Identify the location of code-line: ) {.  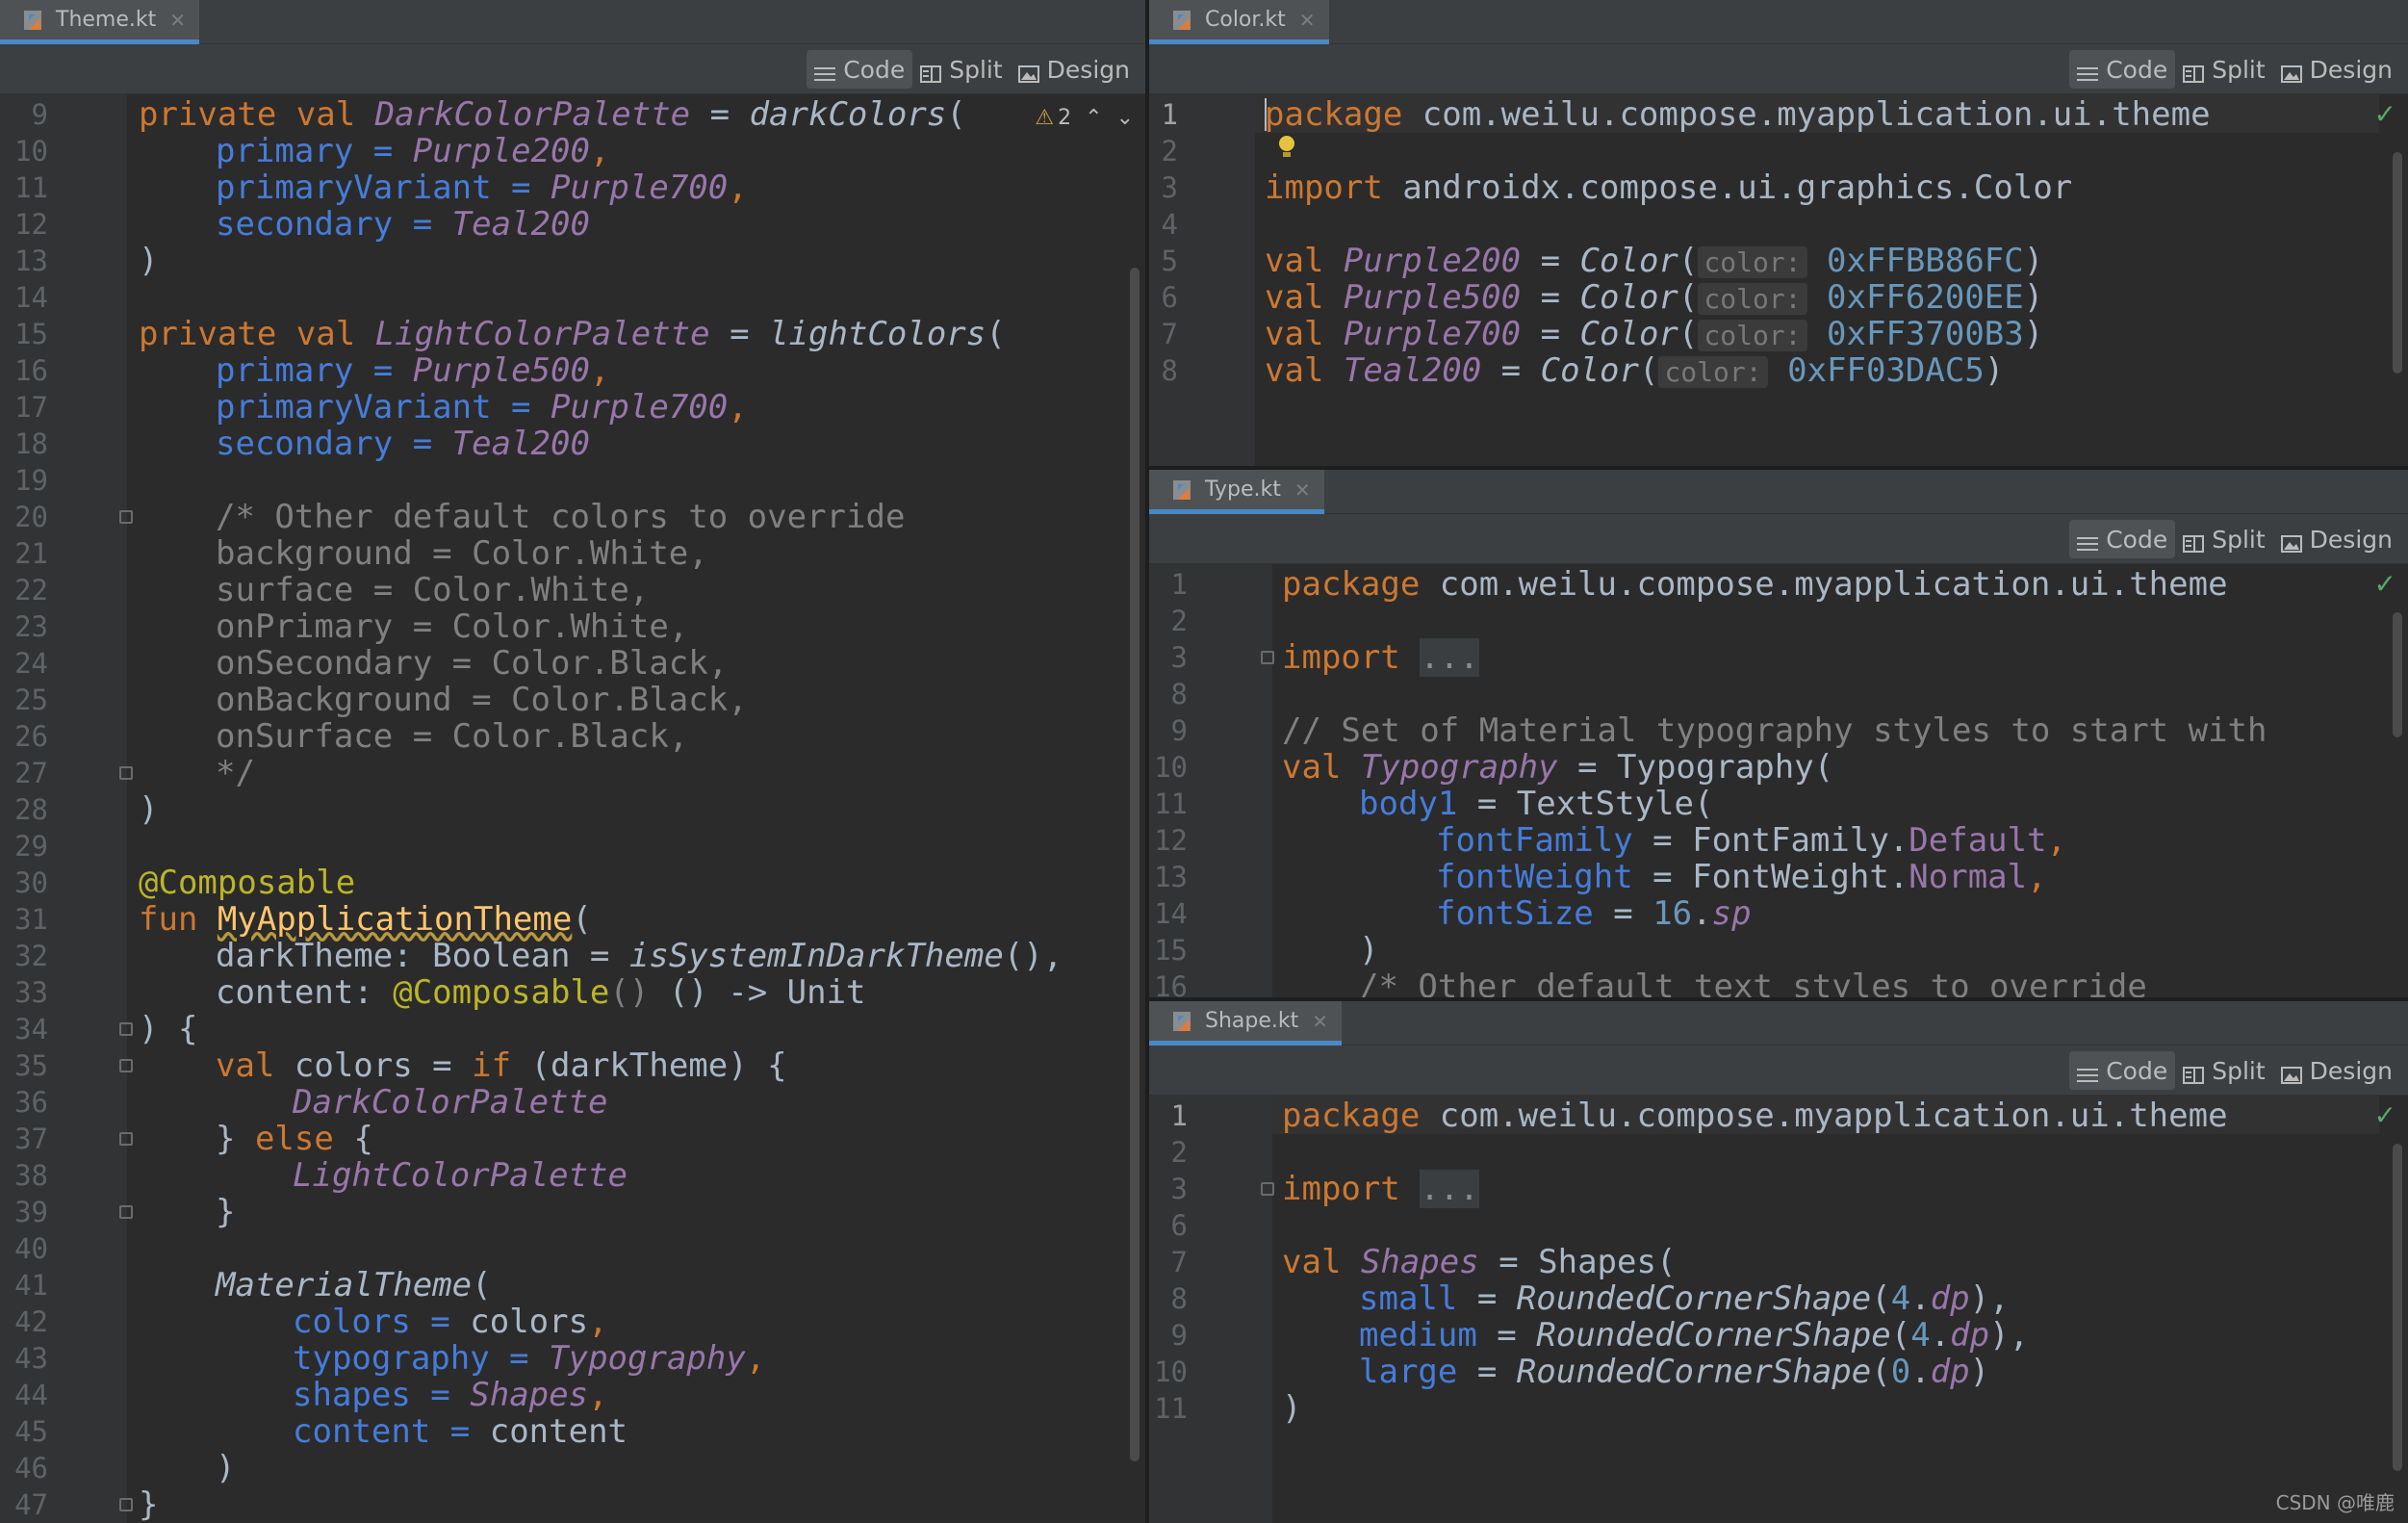
(168, 1029).